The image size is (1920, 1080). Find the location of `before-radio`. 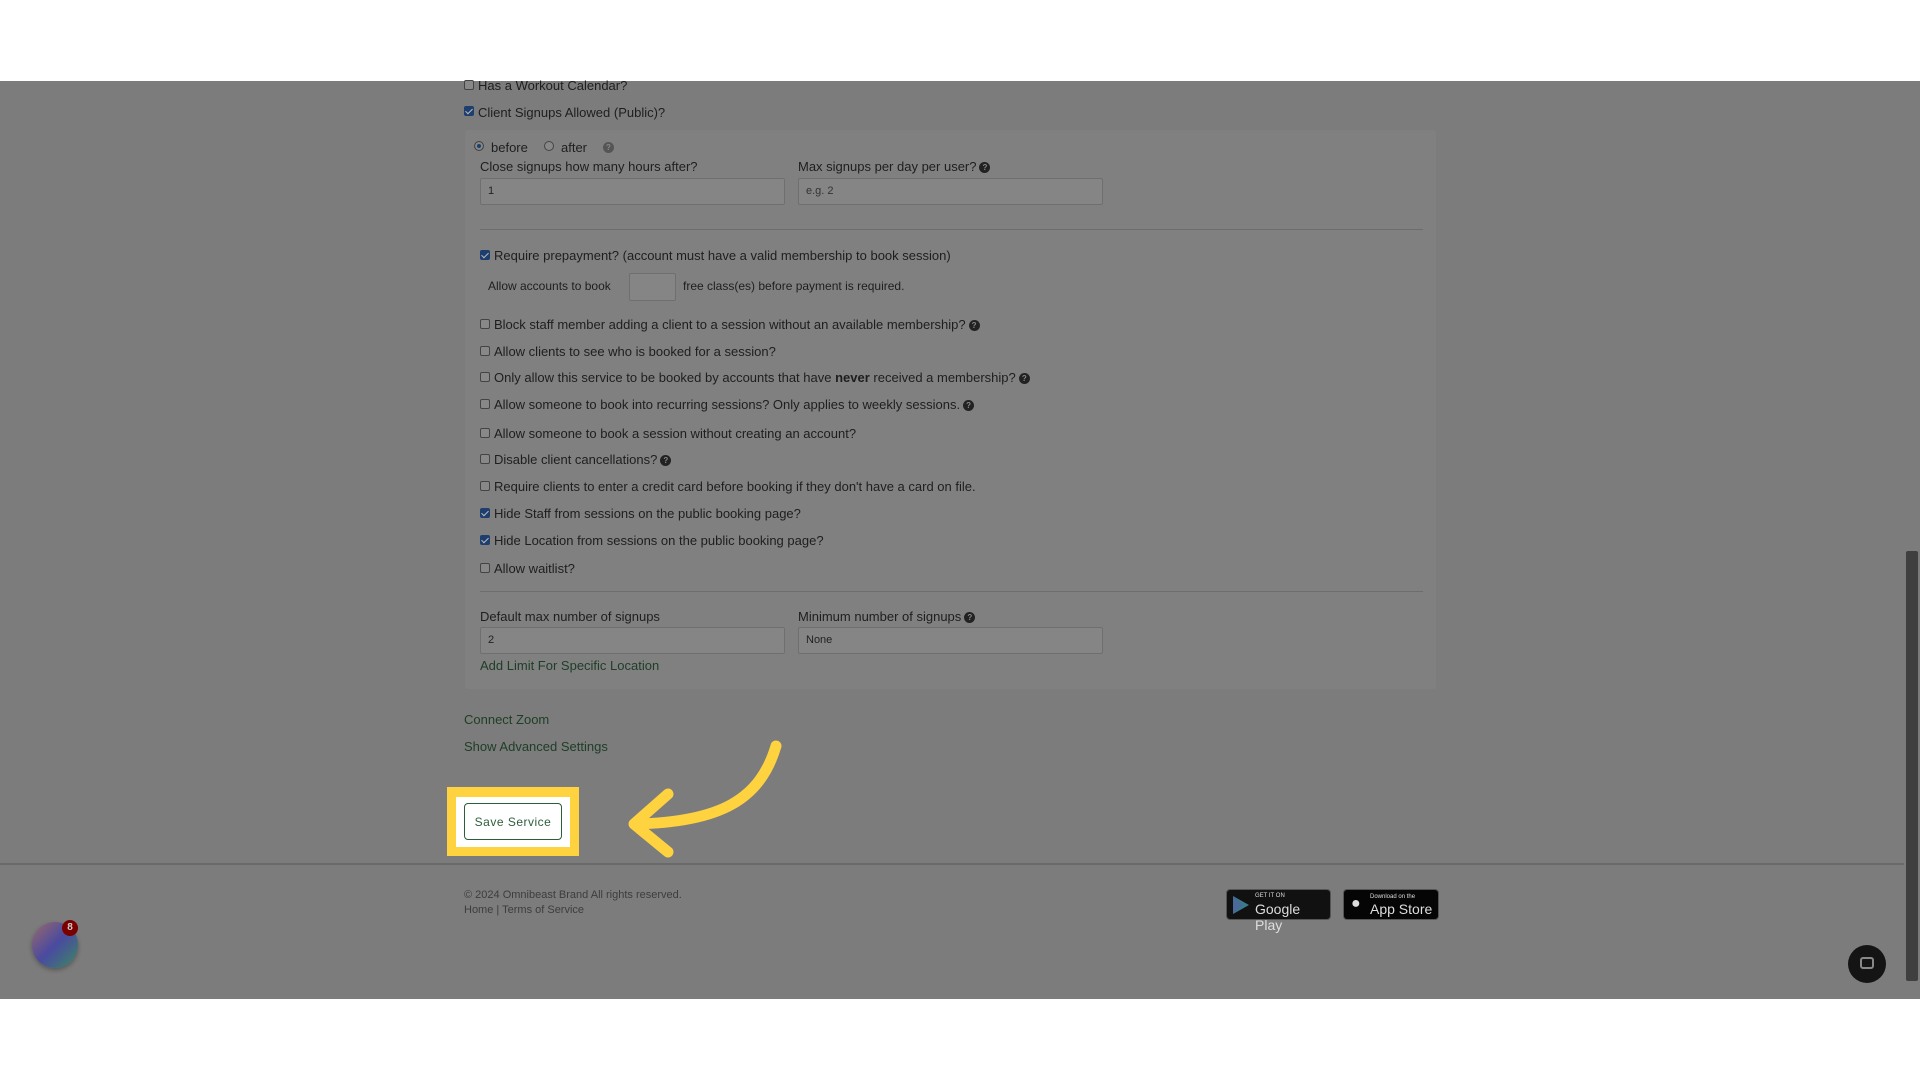

before-radio is located at coordinates (479, 146).